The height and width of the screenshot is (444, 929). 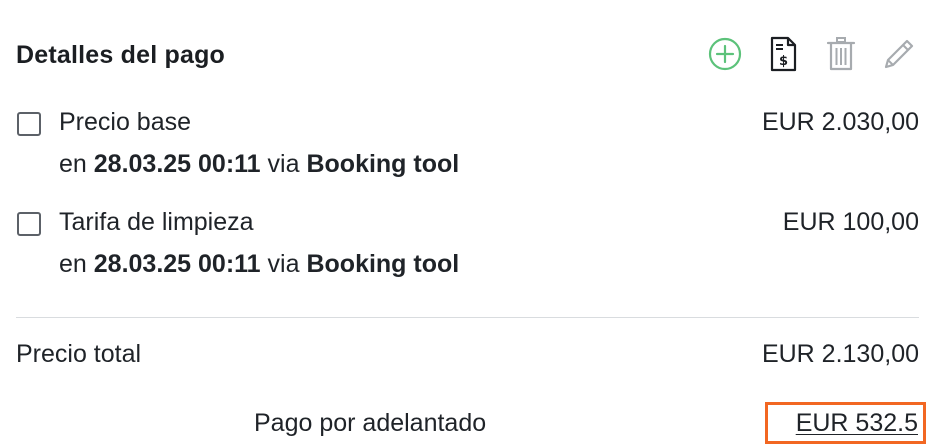 What do you see at coordinates (121, 55) in the screenshot?
I see `payment-details-title: Detalles del pago` at bounding box center [121, 55].